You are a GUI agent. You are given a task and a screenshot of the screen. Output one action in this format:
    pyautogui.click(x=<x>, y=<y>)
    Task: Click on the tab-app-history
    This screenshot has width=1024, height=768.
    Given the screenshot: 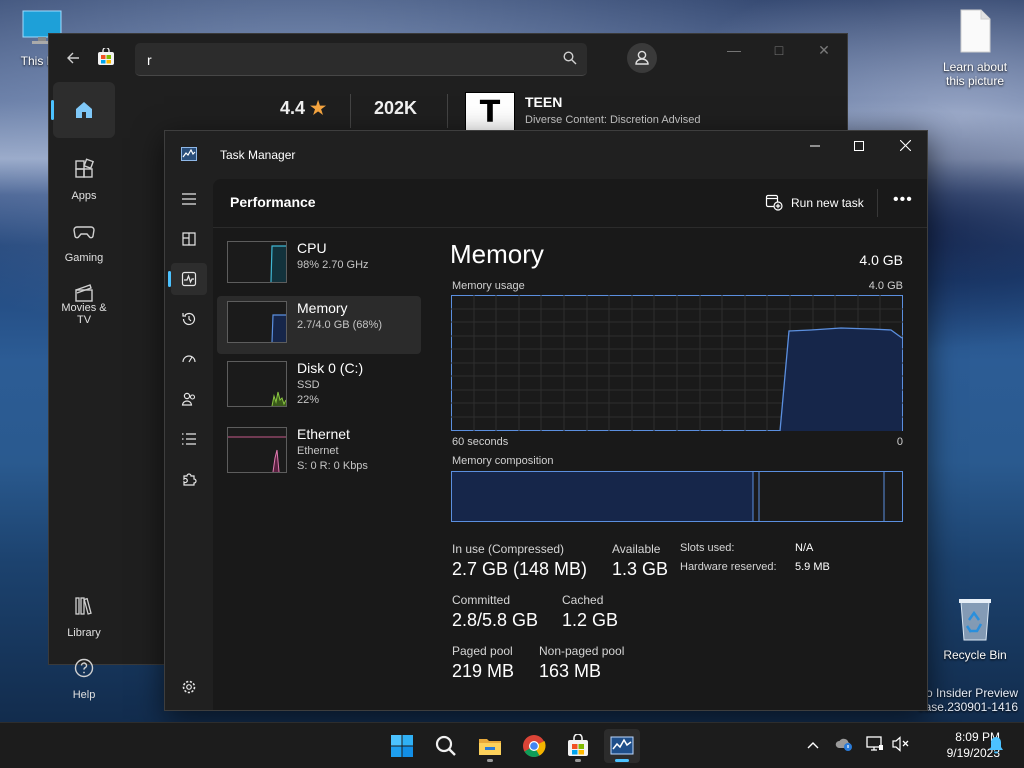 What is the action you would take?
    pyautogui.click(x=189, y=319)
    